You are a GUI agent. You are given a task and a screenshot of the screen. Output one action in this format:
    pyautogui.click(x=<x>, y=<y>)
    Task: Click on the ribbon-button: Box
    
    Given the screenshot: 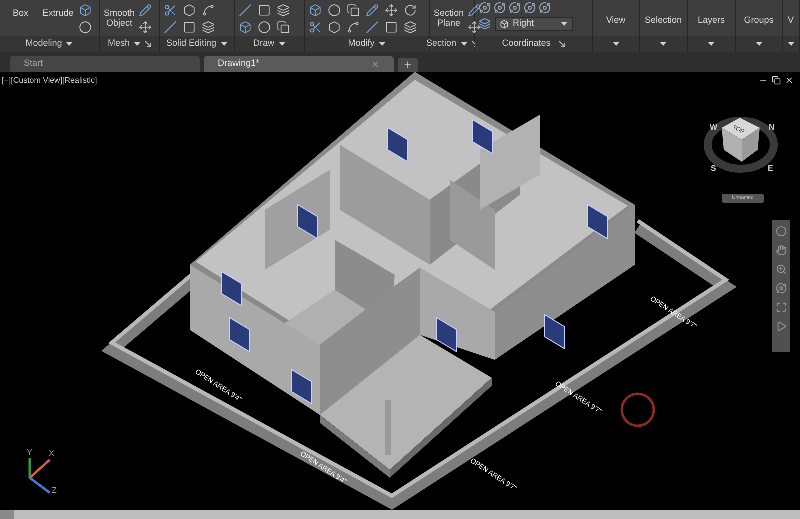 What is the action you would take?
    pyautogui.click(x=21, y=10)
    